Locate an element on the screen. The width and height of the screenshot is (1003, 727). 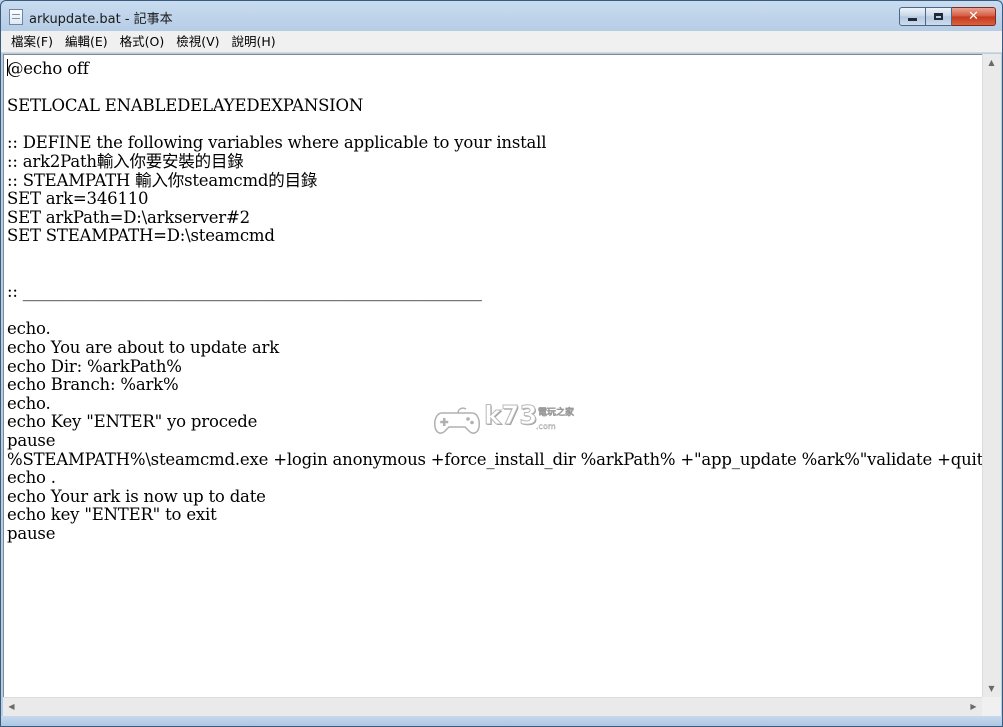
menu-file: 檔案(F) is located at coordinates (32, 42).